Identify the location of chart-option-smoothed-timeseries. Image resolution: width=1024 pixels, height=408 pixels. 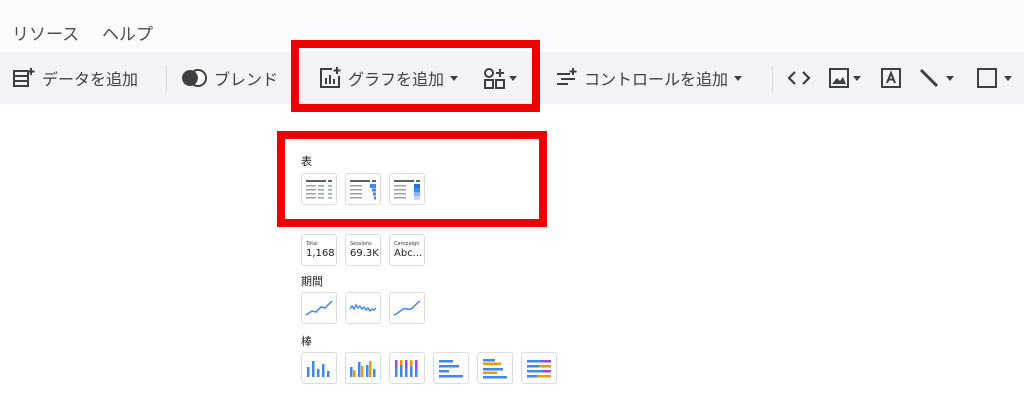
(407, 308).